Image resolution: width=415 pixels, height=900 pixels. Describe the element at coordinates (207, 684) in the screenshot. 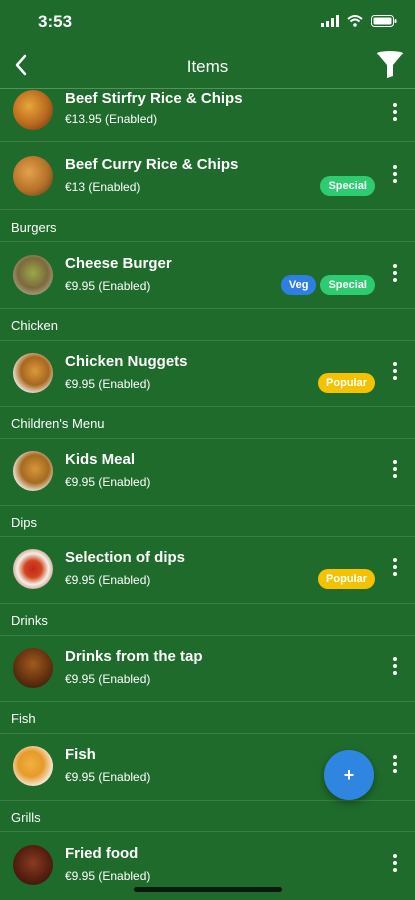

I see `list-item: Drinks from the tap €9.95 (Enabled)` at that location.